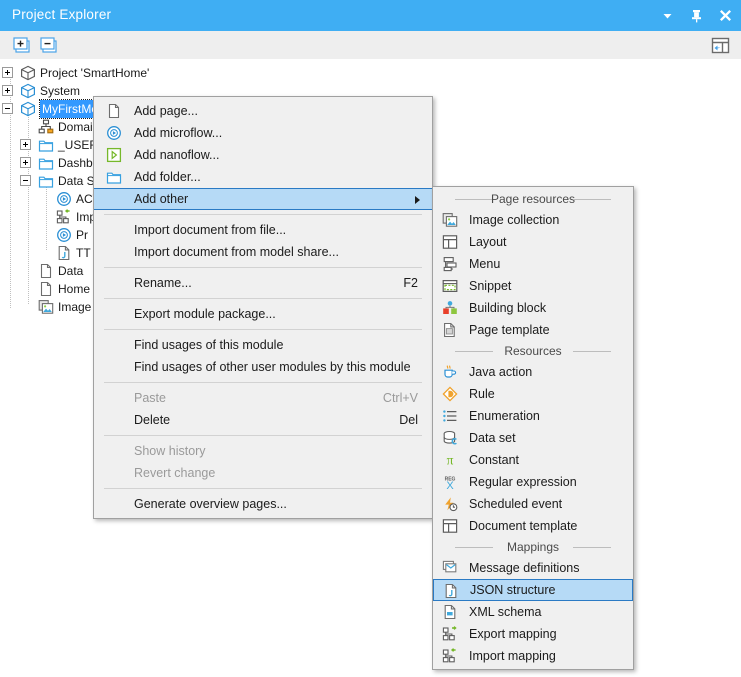 The height and width of the screenshot is (677, 741). Describe the element at coordinates (46, 271) in the screenshot. I see `page-icon` at that location.